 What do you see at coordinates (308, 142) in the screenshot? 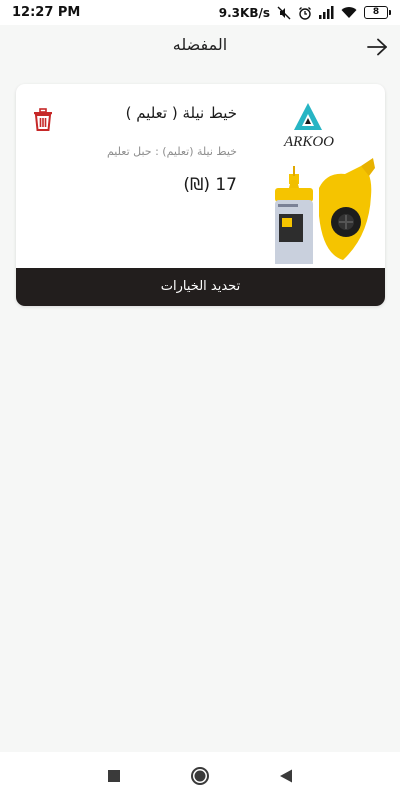
I see `brand-logo-text: ARKOO` at bounding box center [308, 142].